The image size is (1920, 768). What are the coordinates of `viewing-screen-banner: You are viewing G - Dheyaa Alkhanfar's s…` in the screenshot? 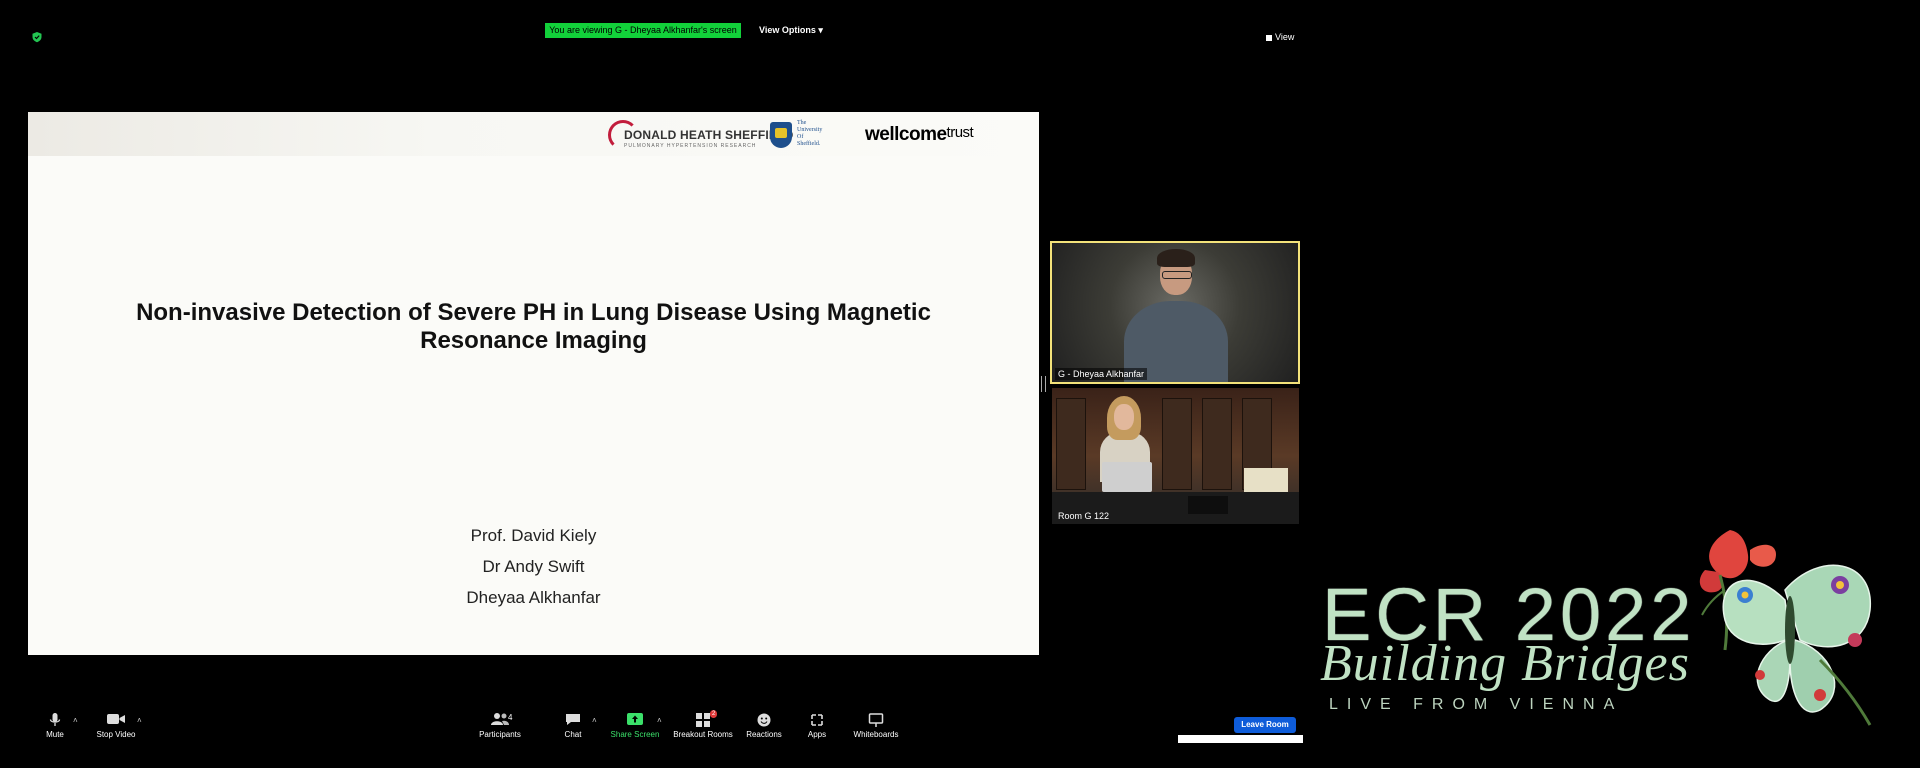 It's located at (643, 30).